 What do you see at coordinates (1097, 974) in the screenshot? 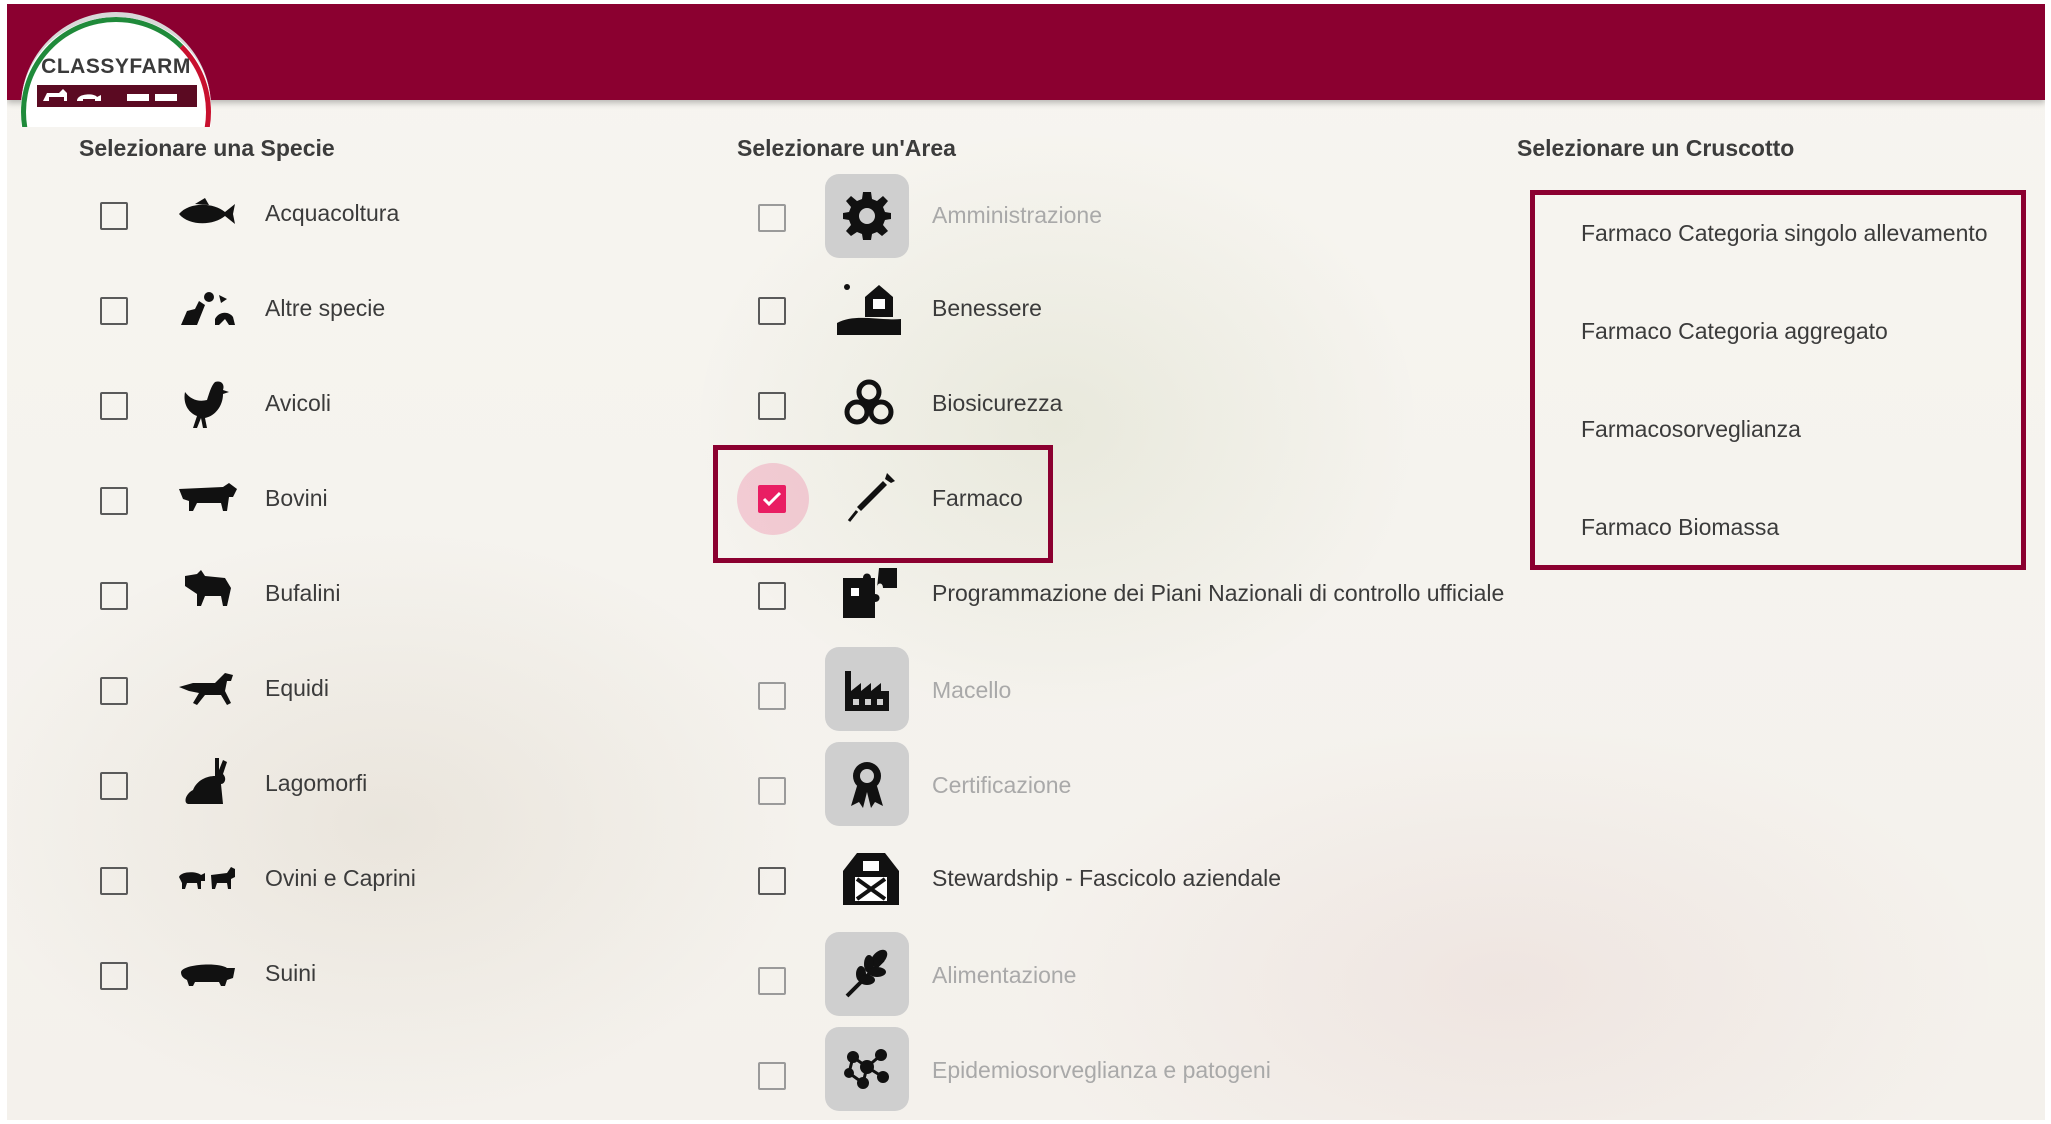
I see `area-row-alimentazione: Alimentazione` at bounding box center [1097, 974].